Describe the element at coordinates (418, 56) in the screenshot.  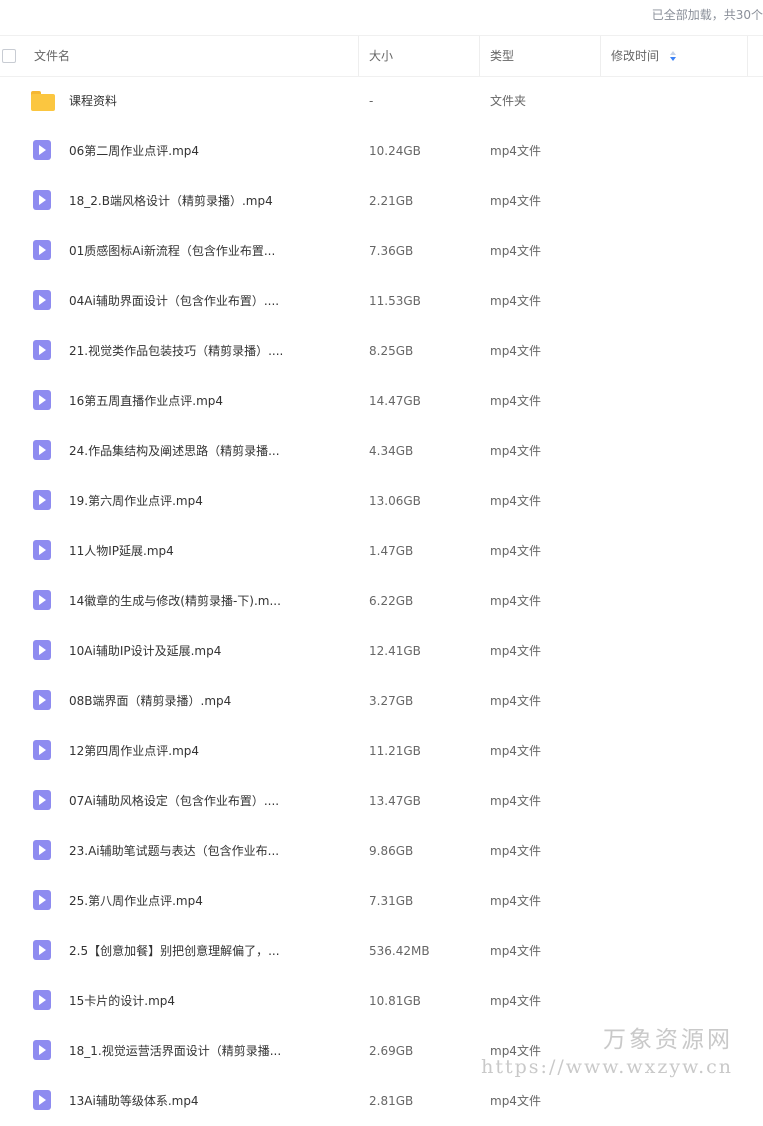
I see `column-header-size: 大小` at that location.